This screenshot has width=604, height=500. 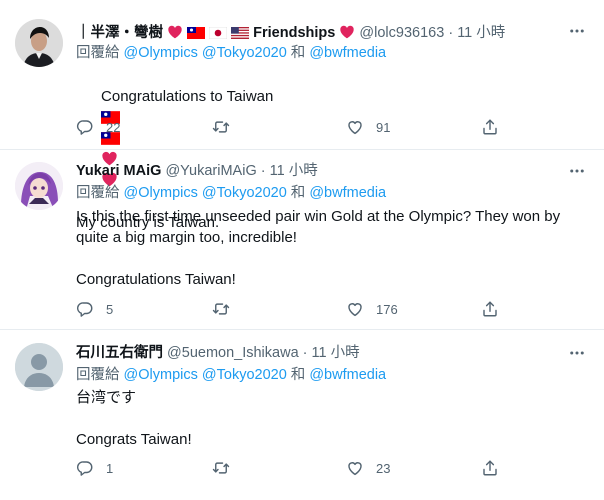 I want to click on tweet-header: Yukari MAiG @YukariMAiG · 11 小時, so click(x=197, y=171).